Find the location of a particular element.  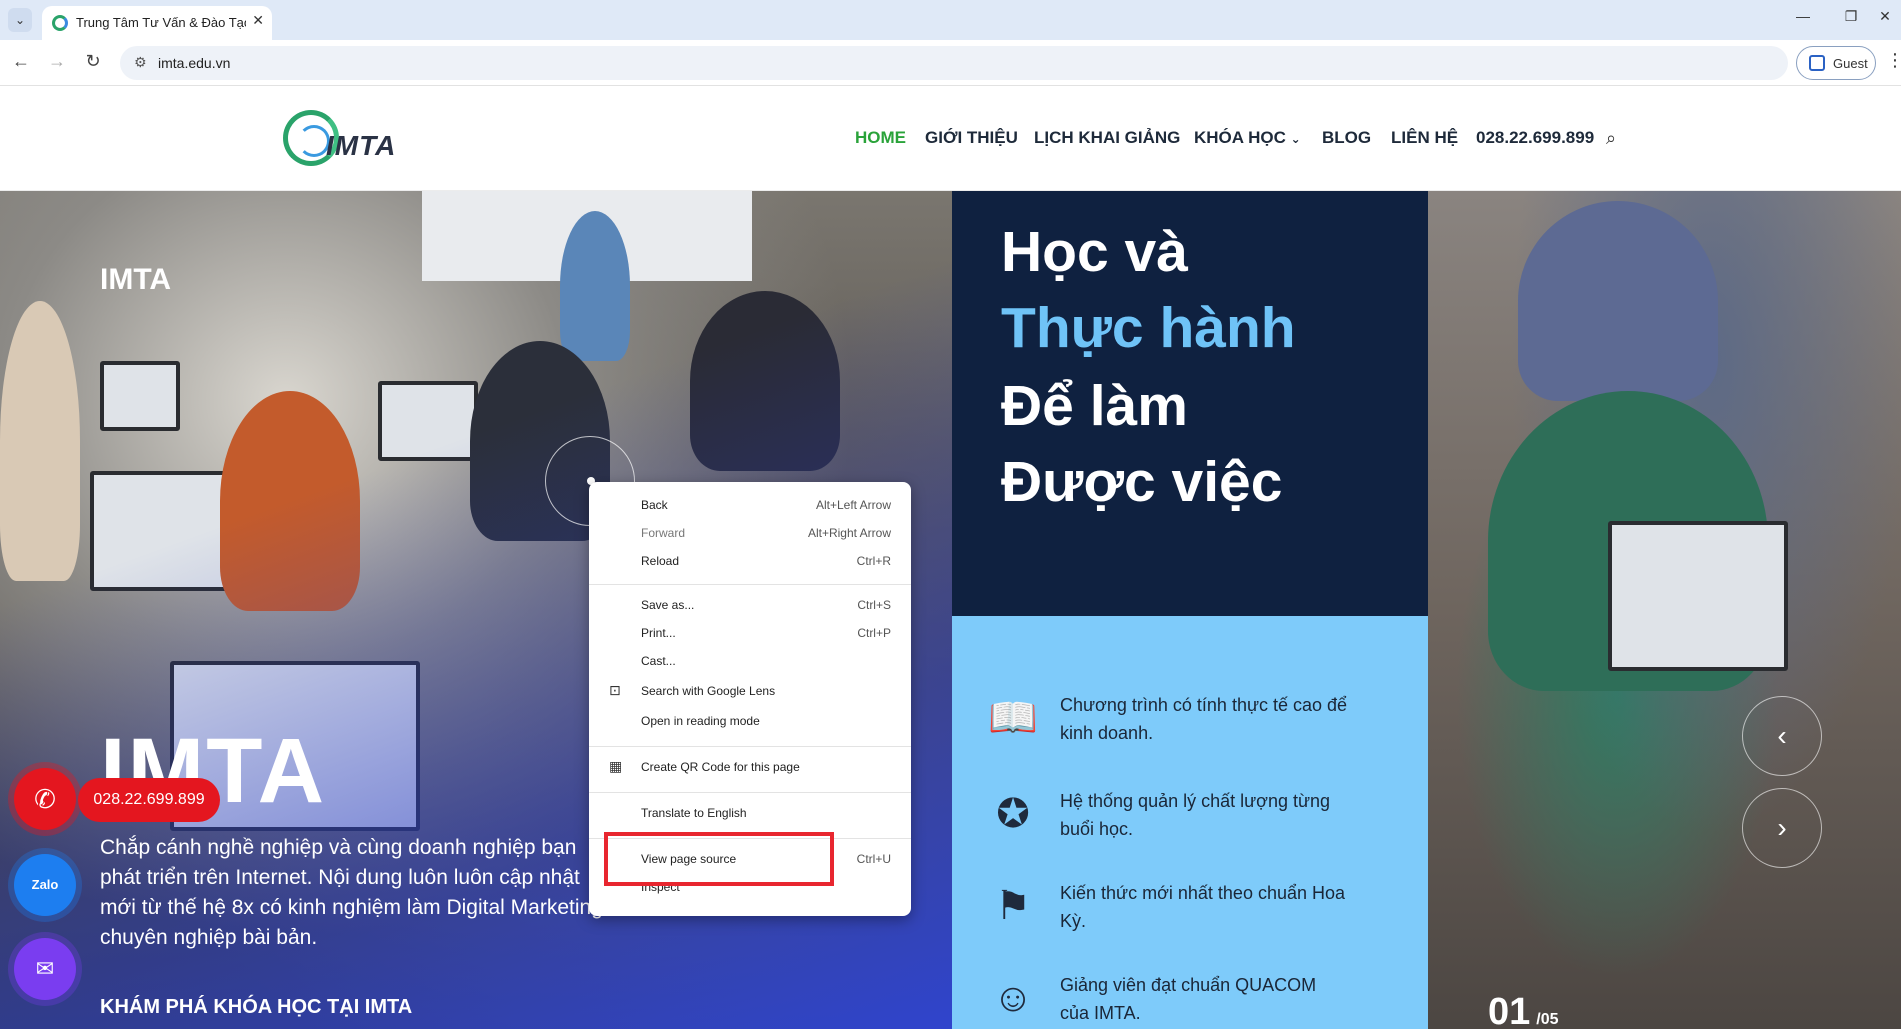

ctx-shortcut: Ctrl+P is located at coordinates (874, 633).